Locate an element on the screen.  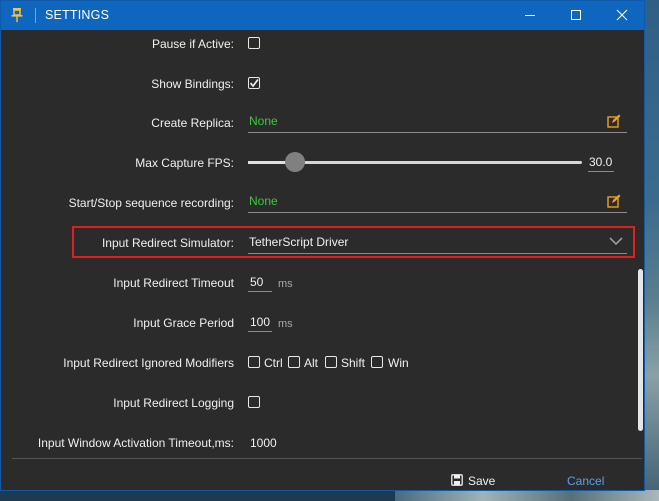
save-label: Save is located at coordinates (482, 481).